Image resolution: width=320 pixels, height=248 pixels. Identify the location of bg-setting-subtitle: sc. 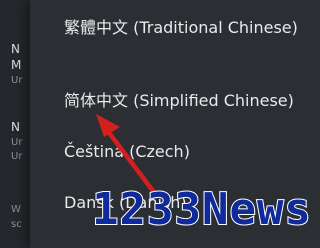
(16, 224).